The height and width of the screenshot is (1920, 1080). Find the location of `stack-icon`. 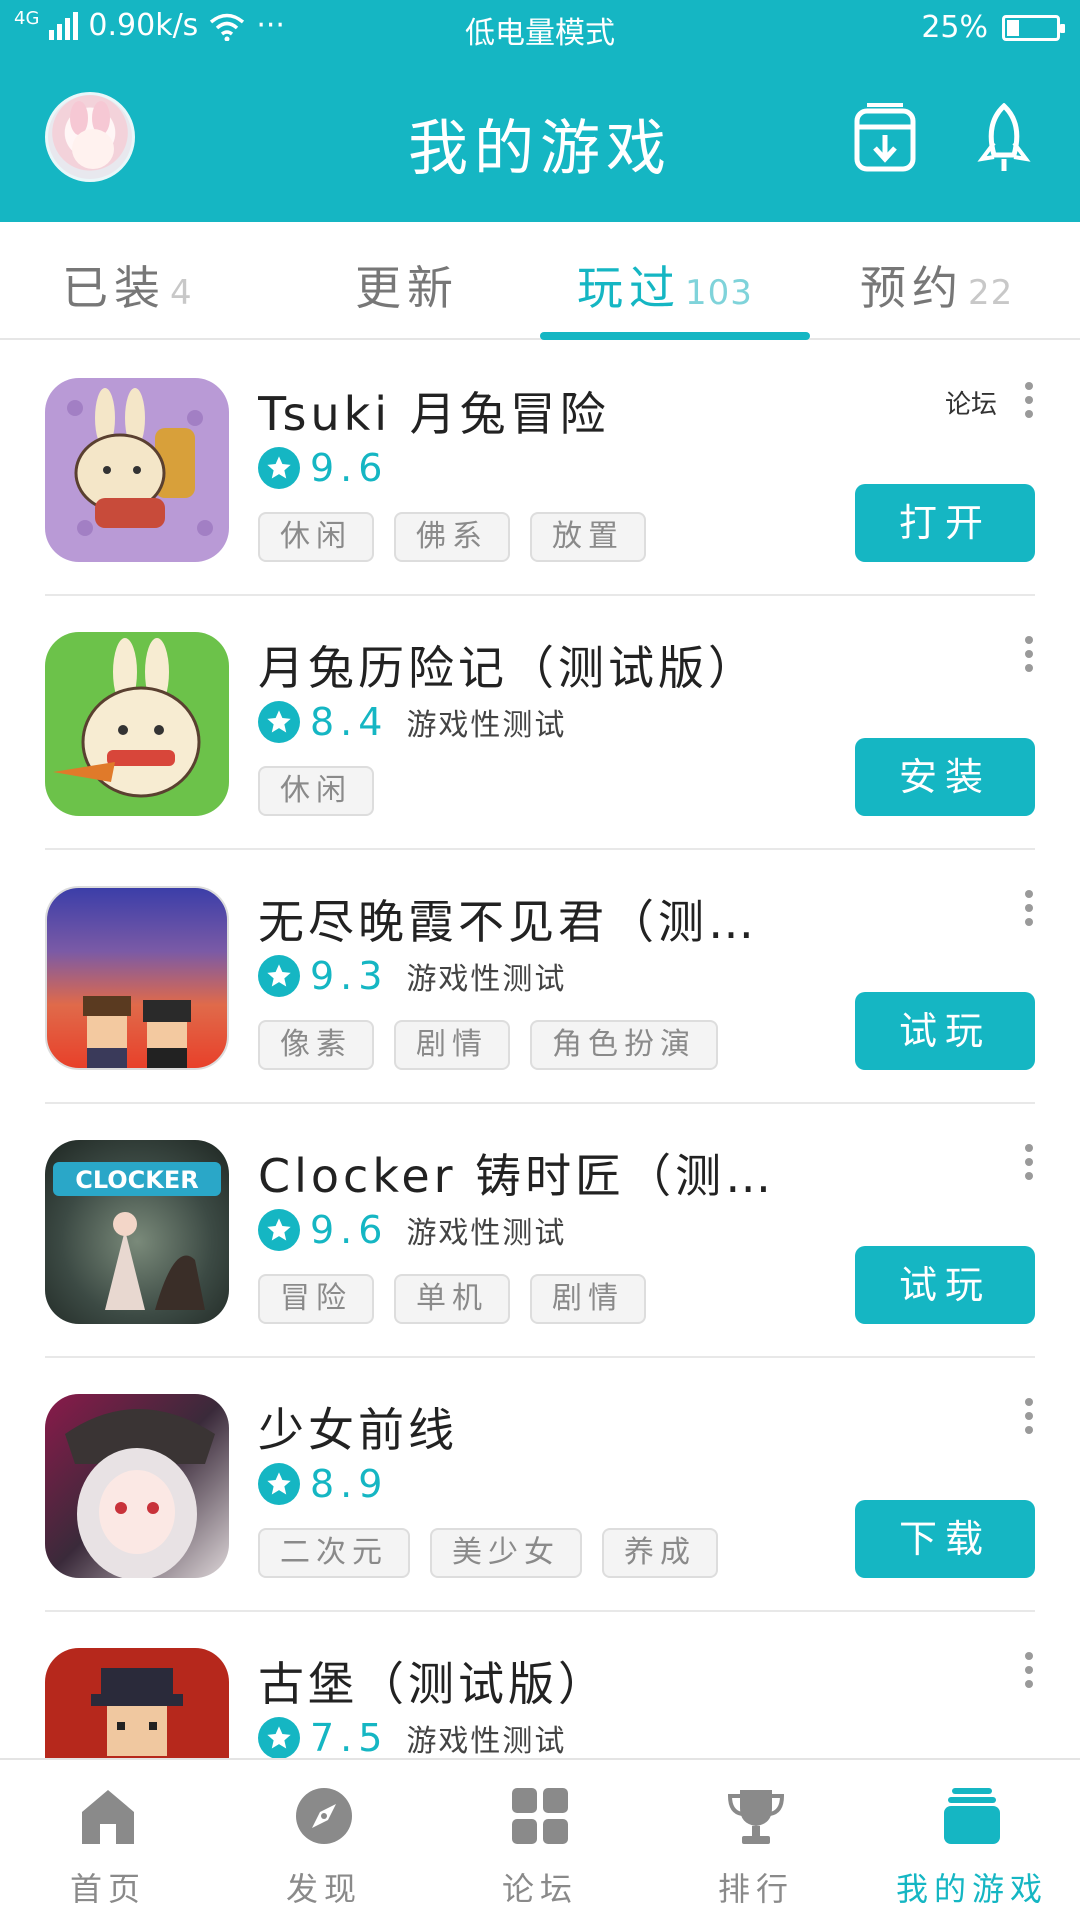

stack-icon is located at coordinates (972, 1816).